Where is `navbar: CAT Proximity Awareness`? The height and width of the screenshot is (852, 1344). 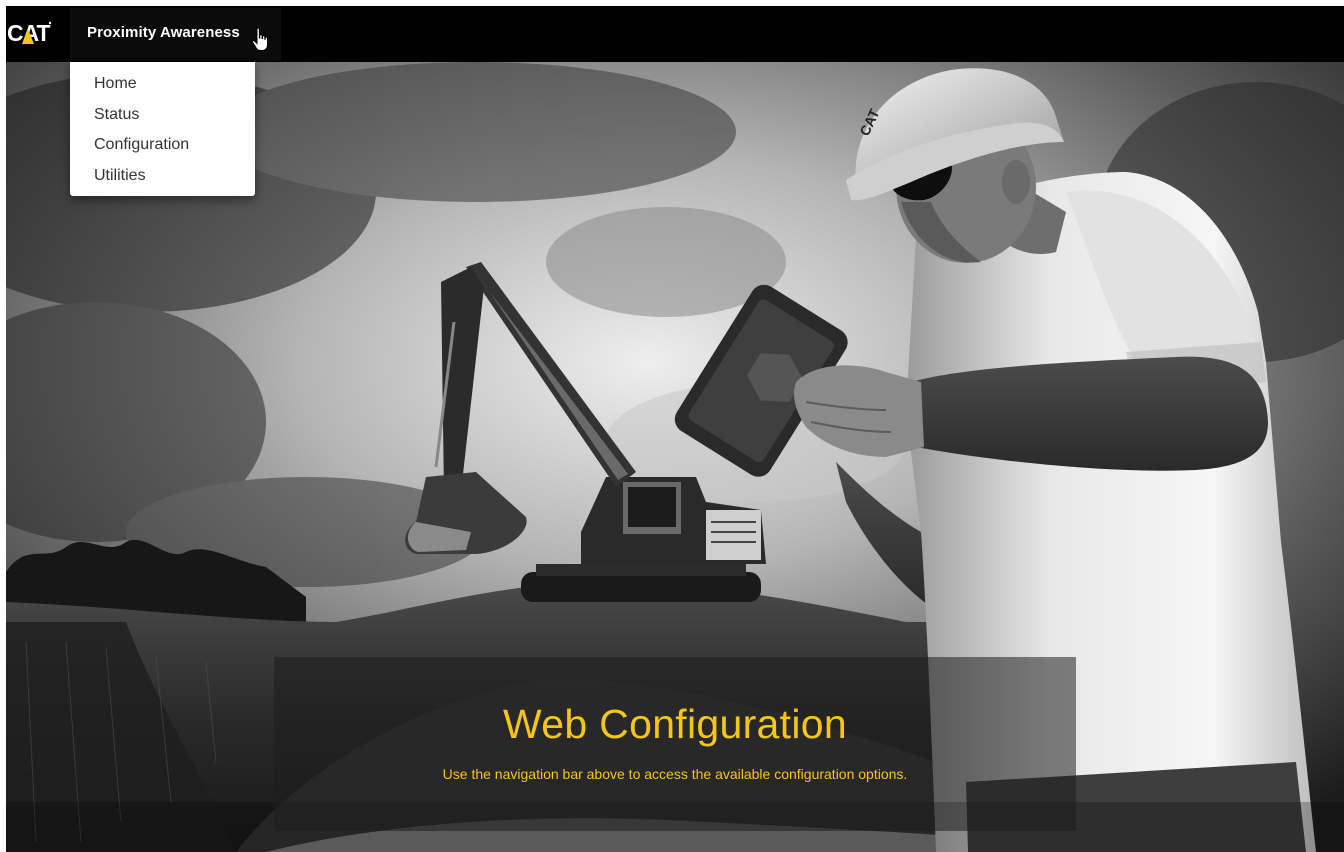
navbar: CAT Proximity Awareness is located at coordinates (675, 34).